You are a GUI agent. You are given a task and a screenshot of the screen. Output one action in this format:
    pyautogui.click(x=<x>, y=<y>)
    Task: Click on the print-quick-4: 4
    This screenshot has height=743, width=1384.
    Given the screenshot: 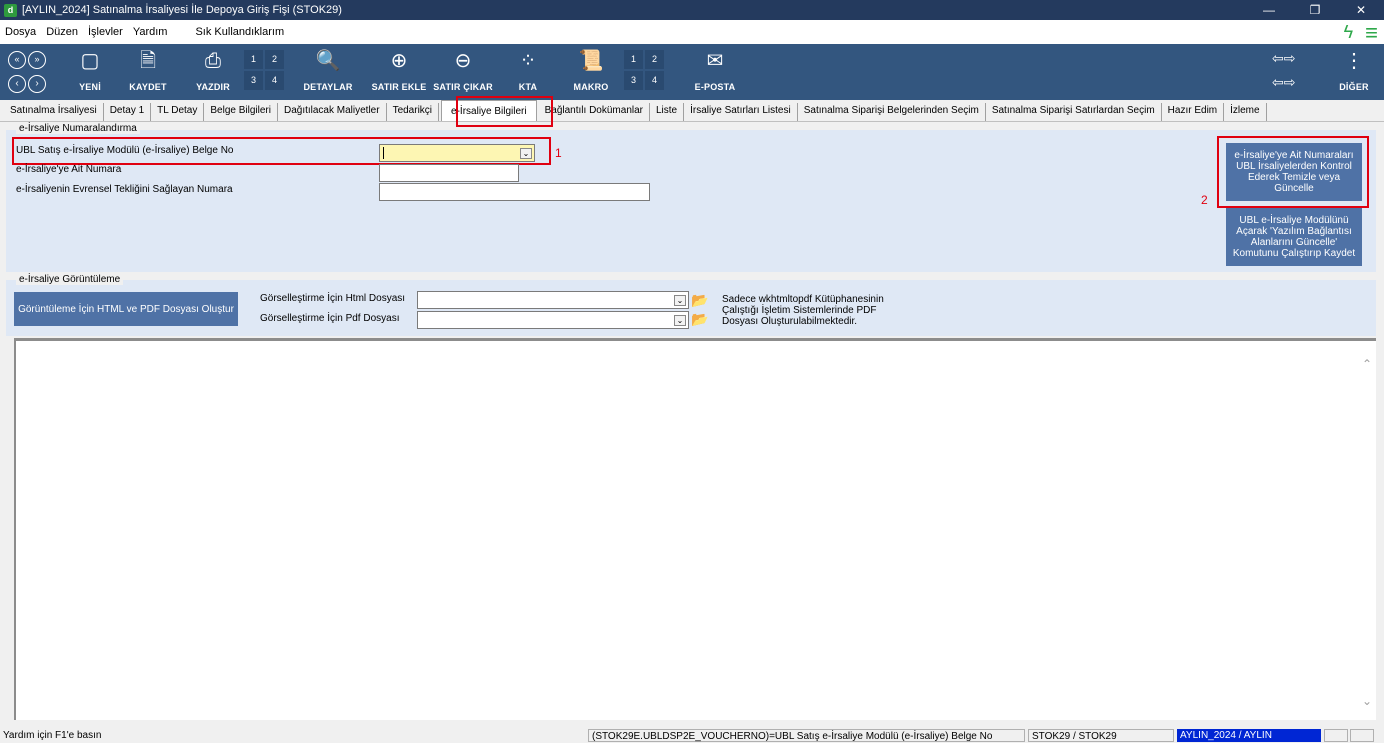 What is the action you would take?
    pyautogui.click(x=274, y=80)
    